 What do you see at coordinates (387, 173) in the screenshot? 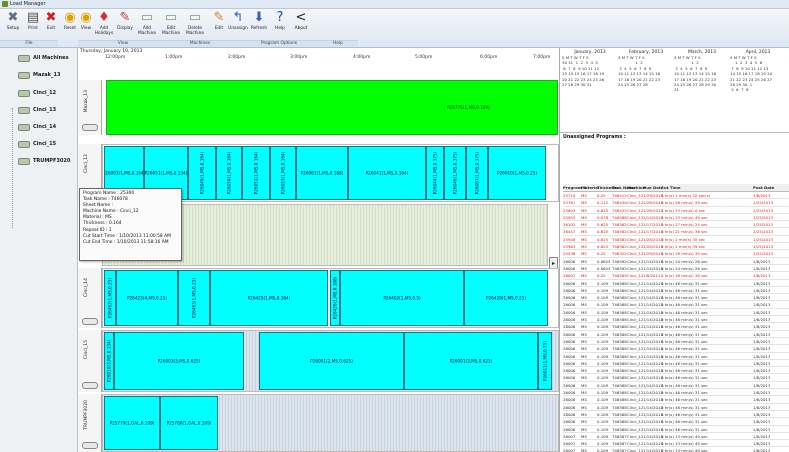
I see `job-block: P26041(1,MS,0.164)` at bounding box center [387, 173].